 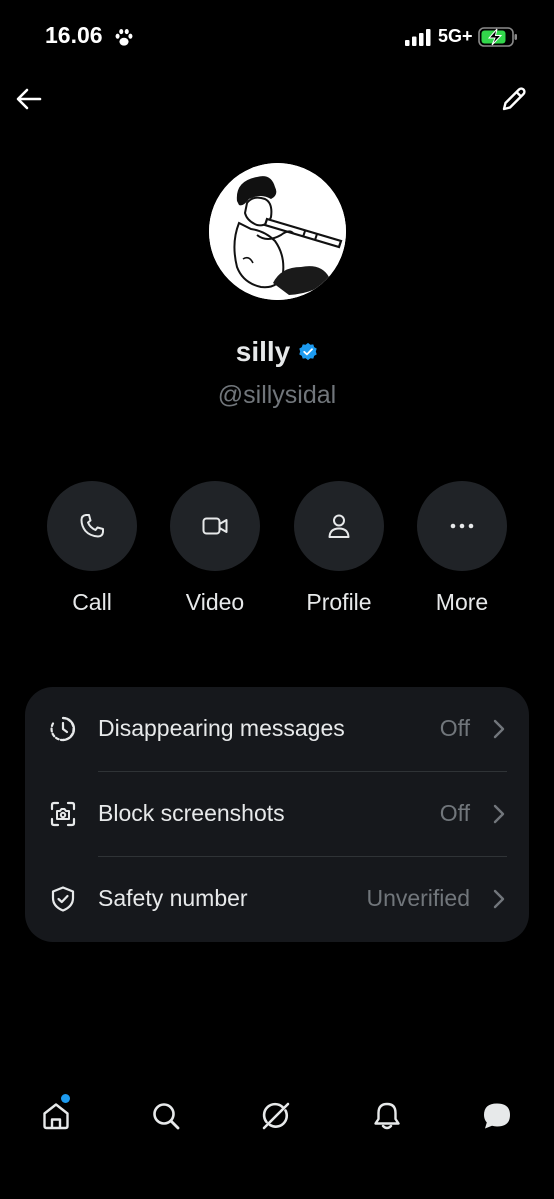 I want to click on back-button, so click(x=29, y=99).